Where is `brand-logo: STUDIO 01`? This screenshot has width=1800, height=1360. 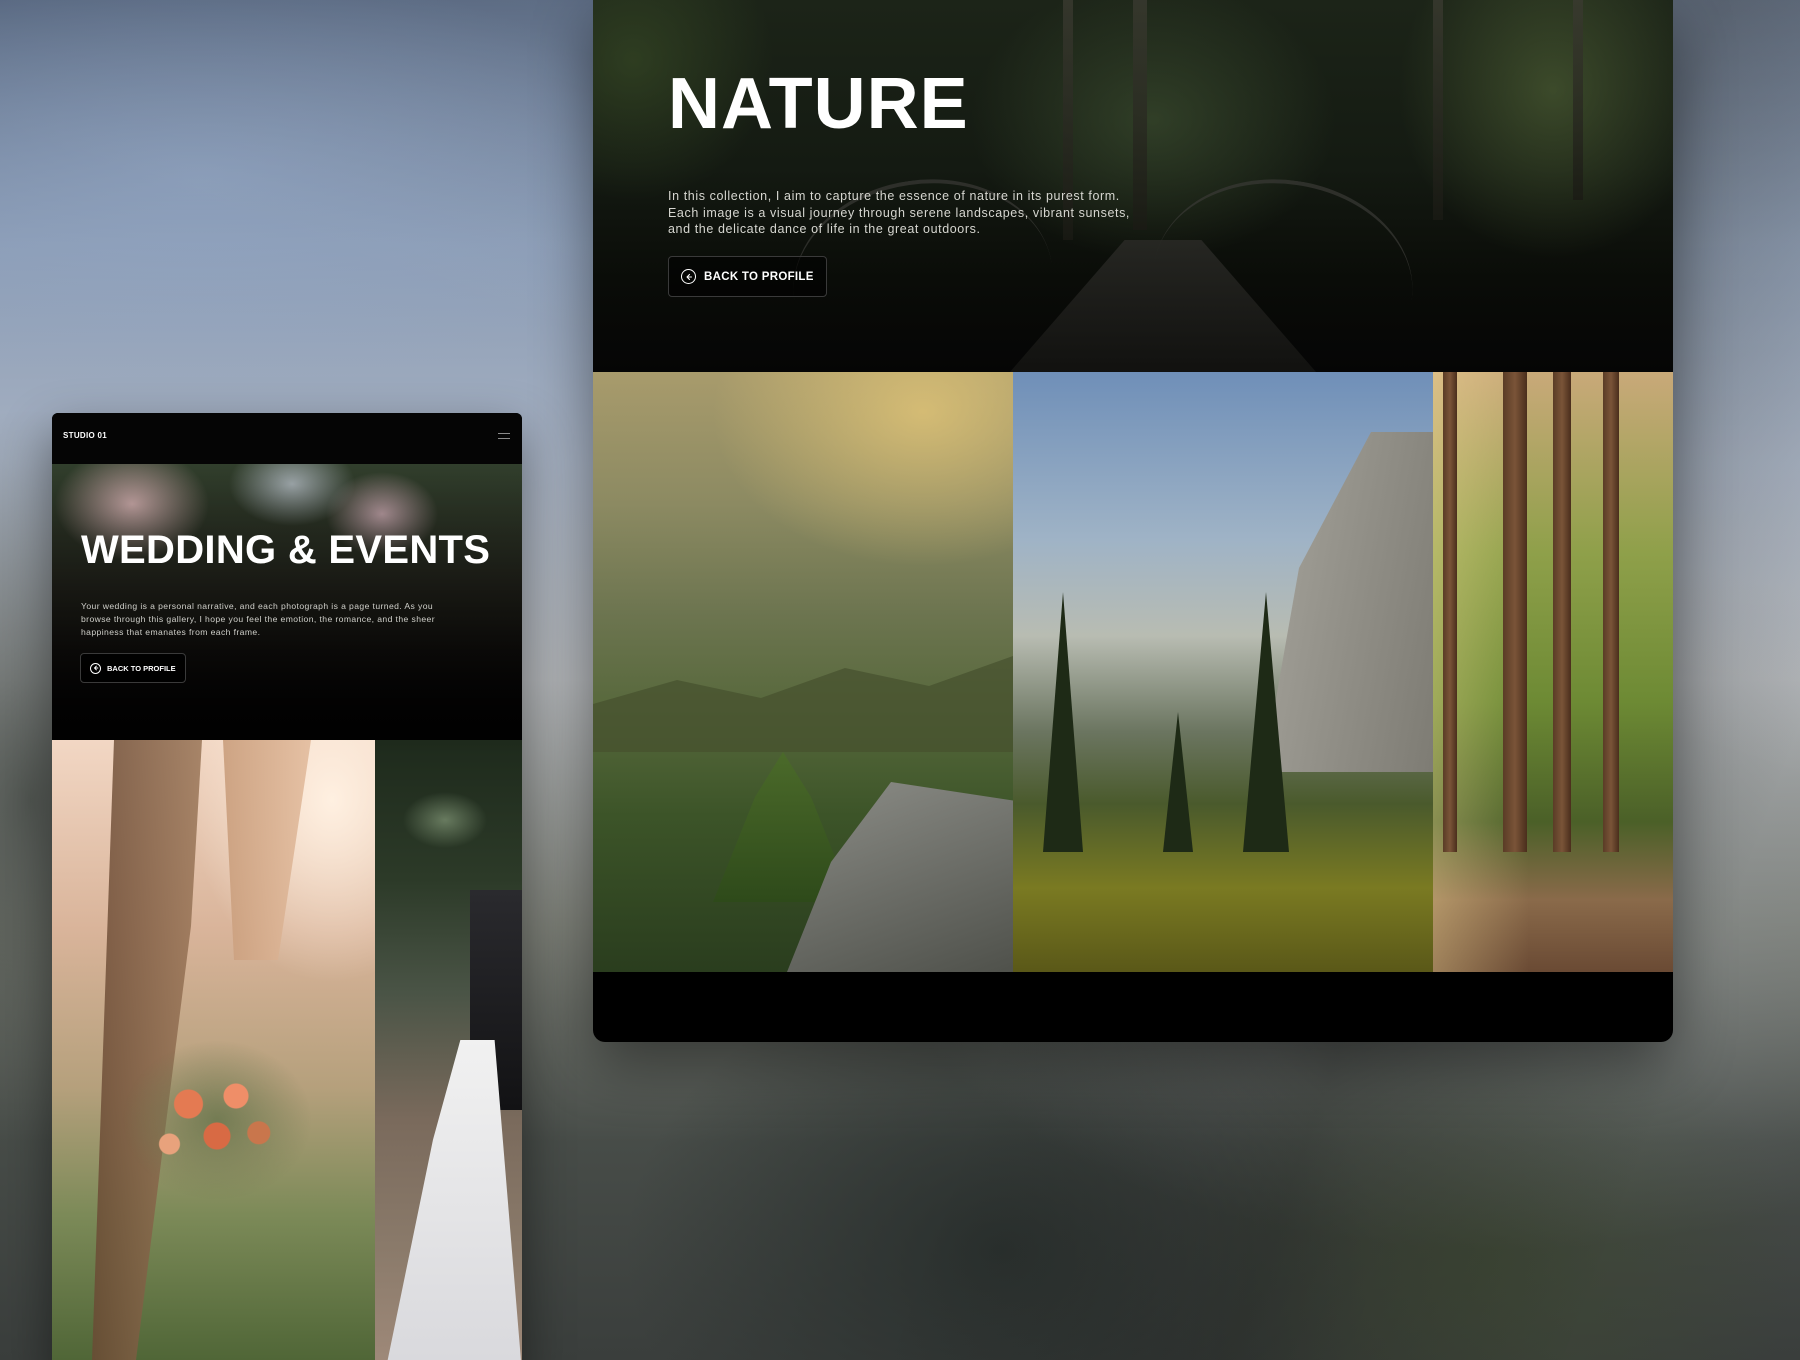
brand-logo: STUDIO 01 is located at coordinates (85, 435).